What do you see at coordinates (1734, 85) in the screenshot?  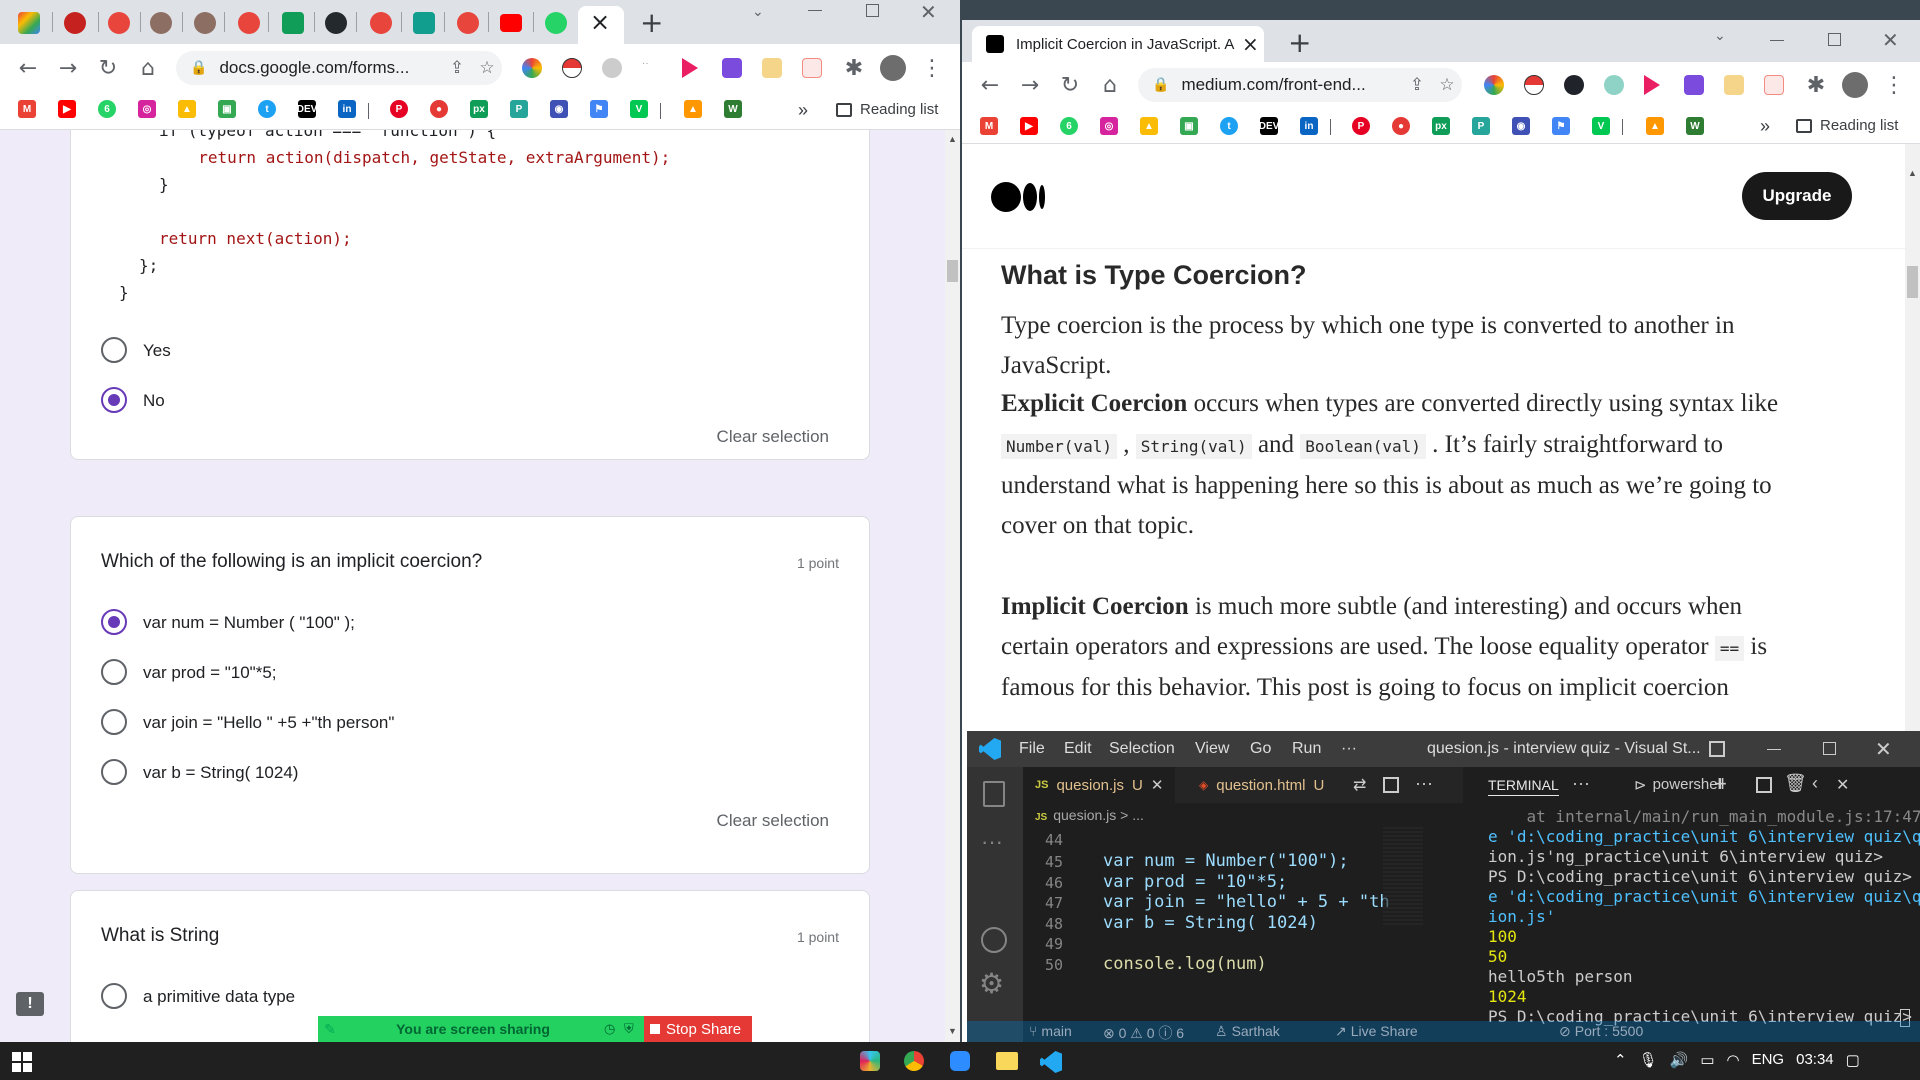 I see `chart-extension-icon` at bounding box center [1734, 85].